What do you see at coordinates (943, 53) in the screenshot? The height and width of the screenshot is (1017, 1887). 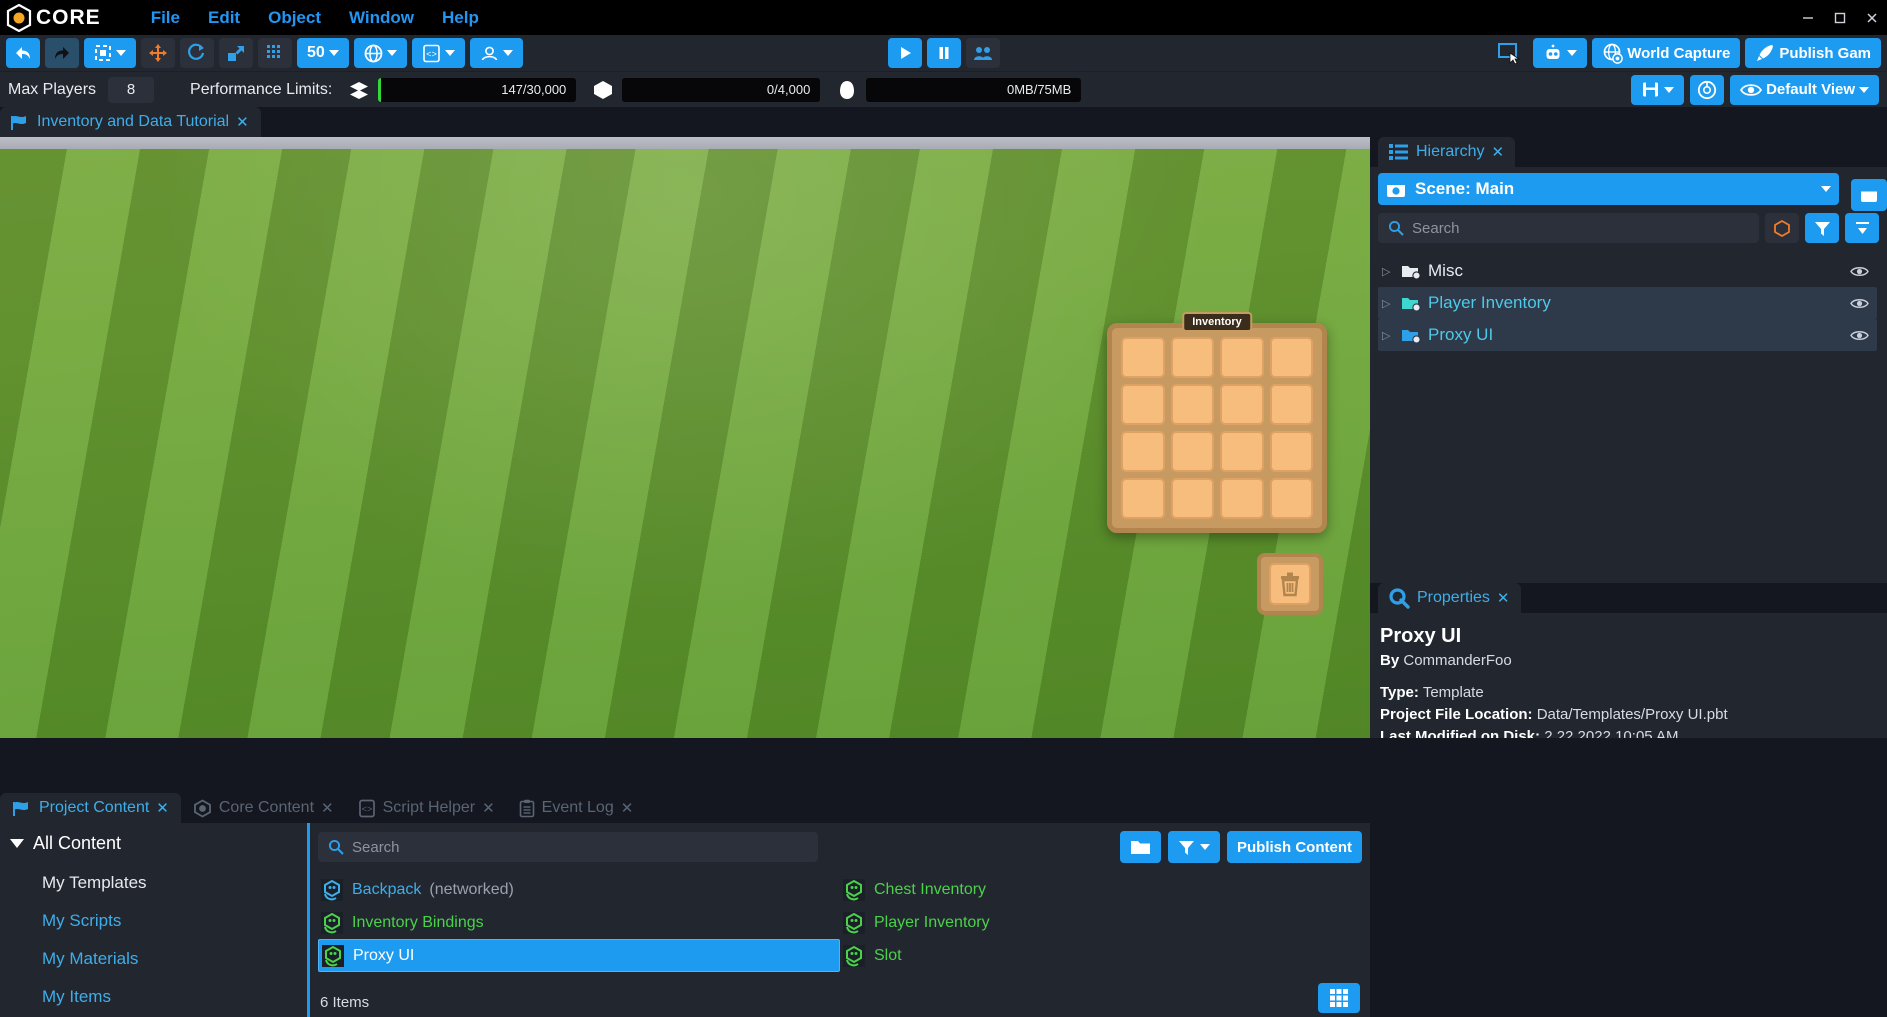 I see `pause-button` at bounding box center [943, 53].